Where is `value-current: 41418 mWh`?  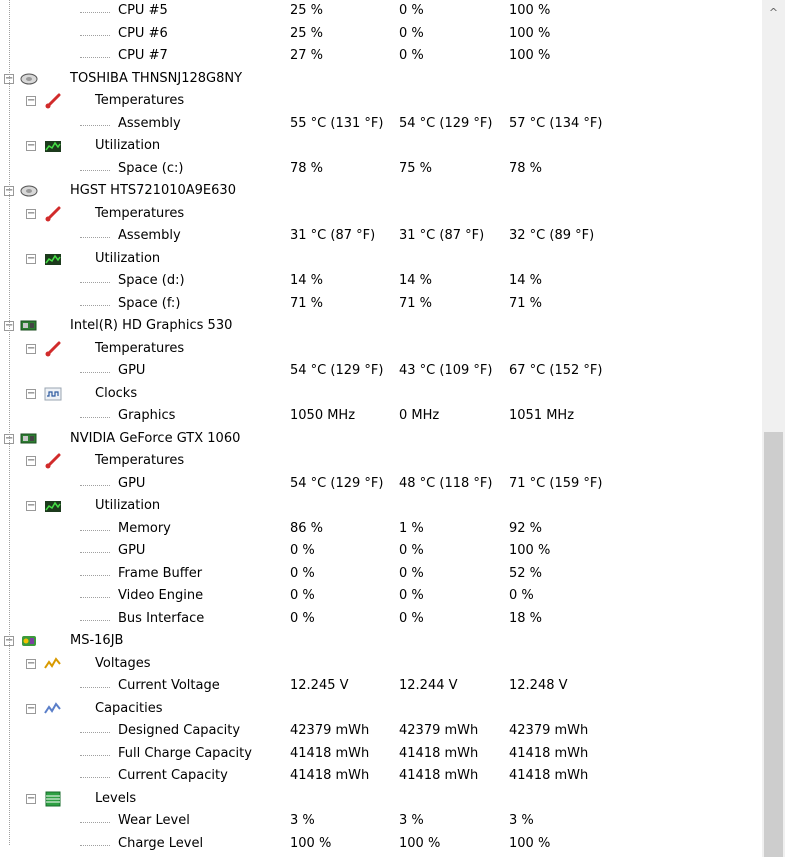 value-current: 41418 mWh is located at coordinates (330, 775).